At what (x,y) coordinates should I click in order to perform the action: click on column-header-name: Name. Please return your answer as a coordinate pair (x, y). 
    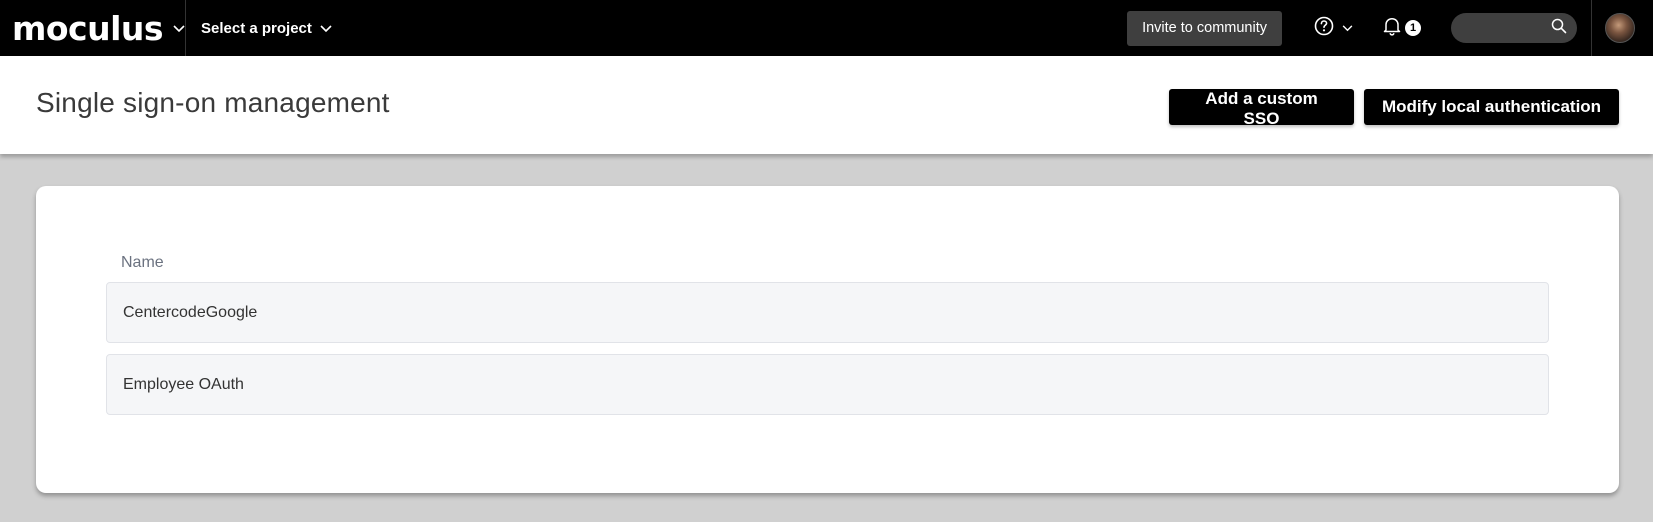
    Looking at the image, I should click on (142, 262).